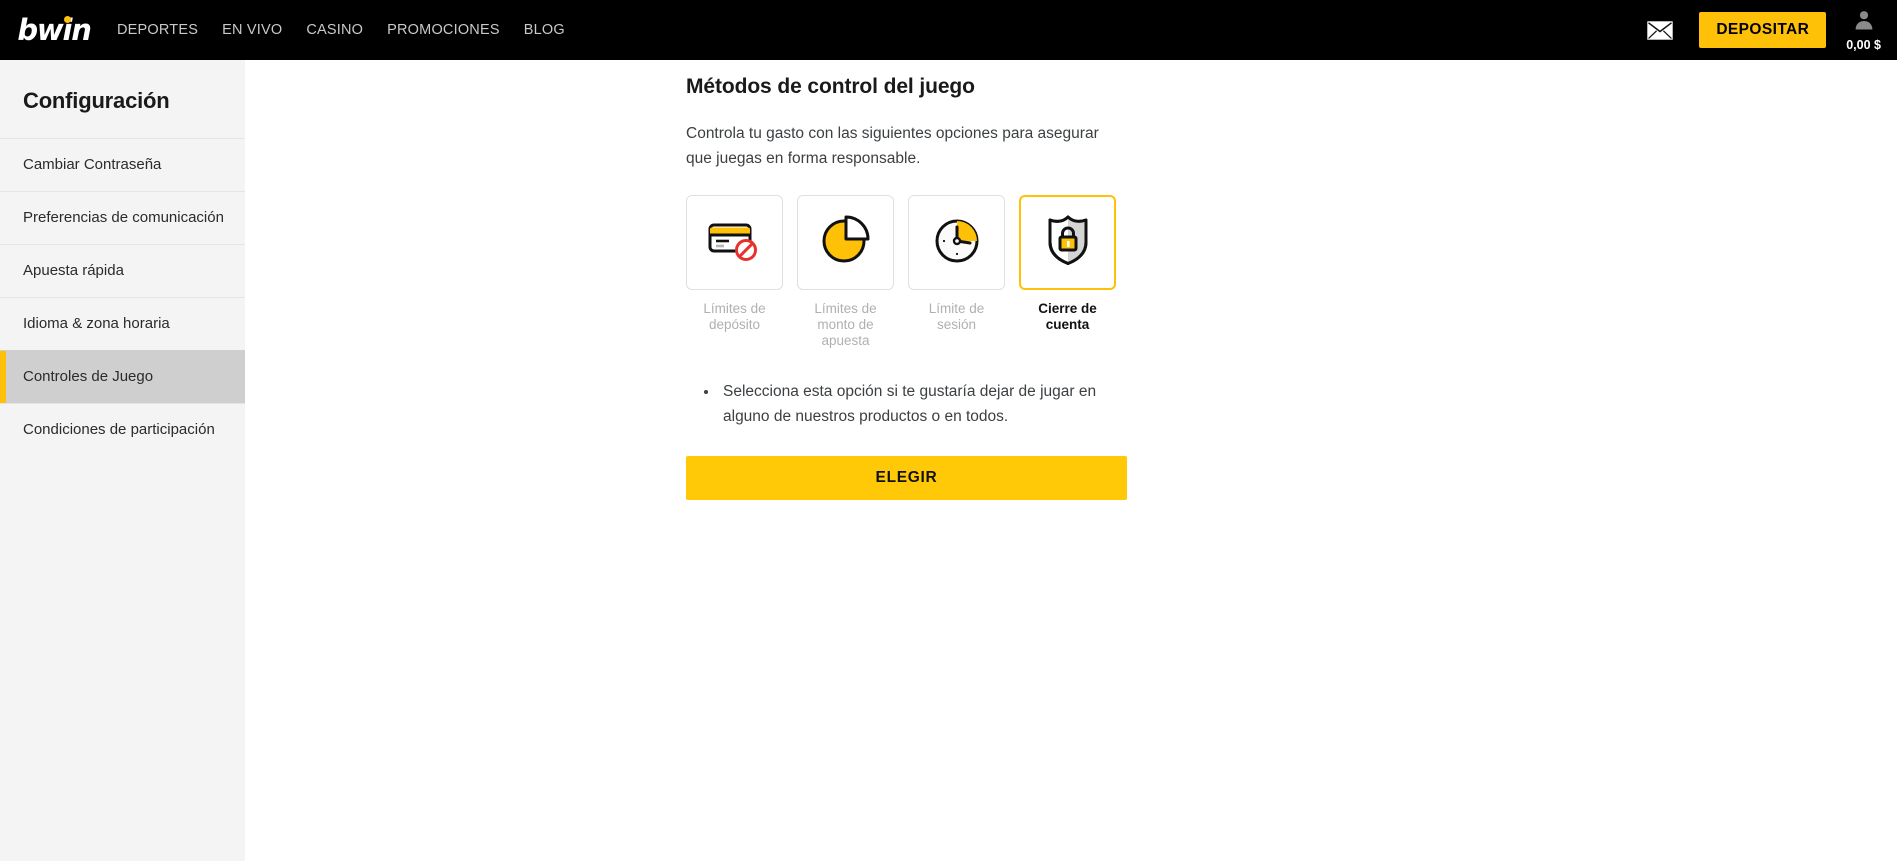  I want to click on deposit-button: DEPOSITAR, so click(1763, 30).